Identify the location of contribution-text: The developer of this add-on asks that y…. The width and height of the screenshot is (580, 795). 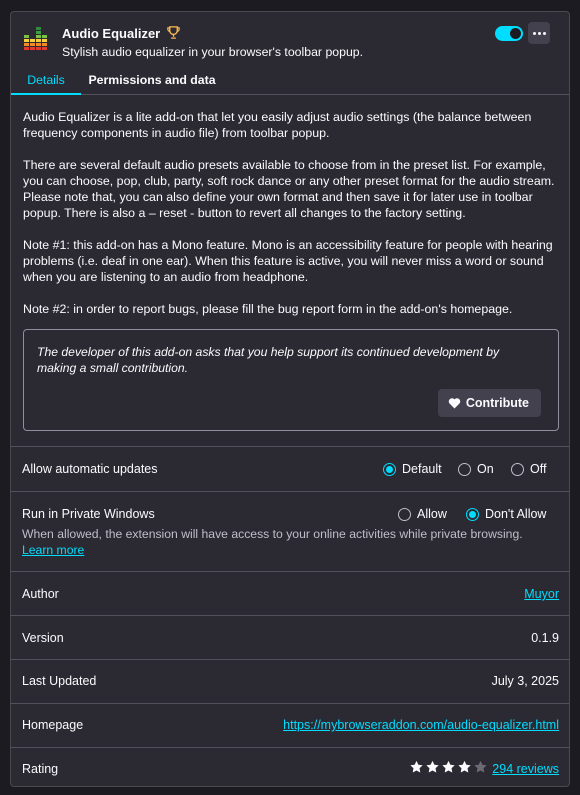
(268, 360).